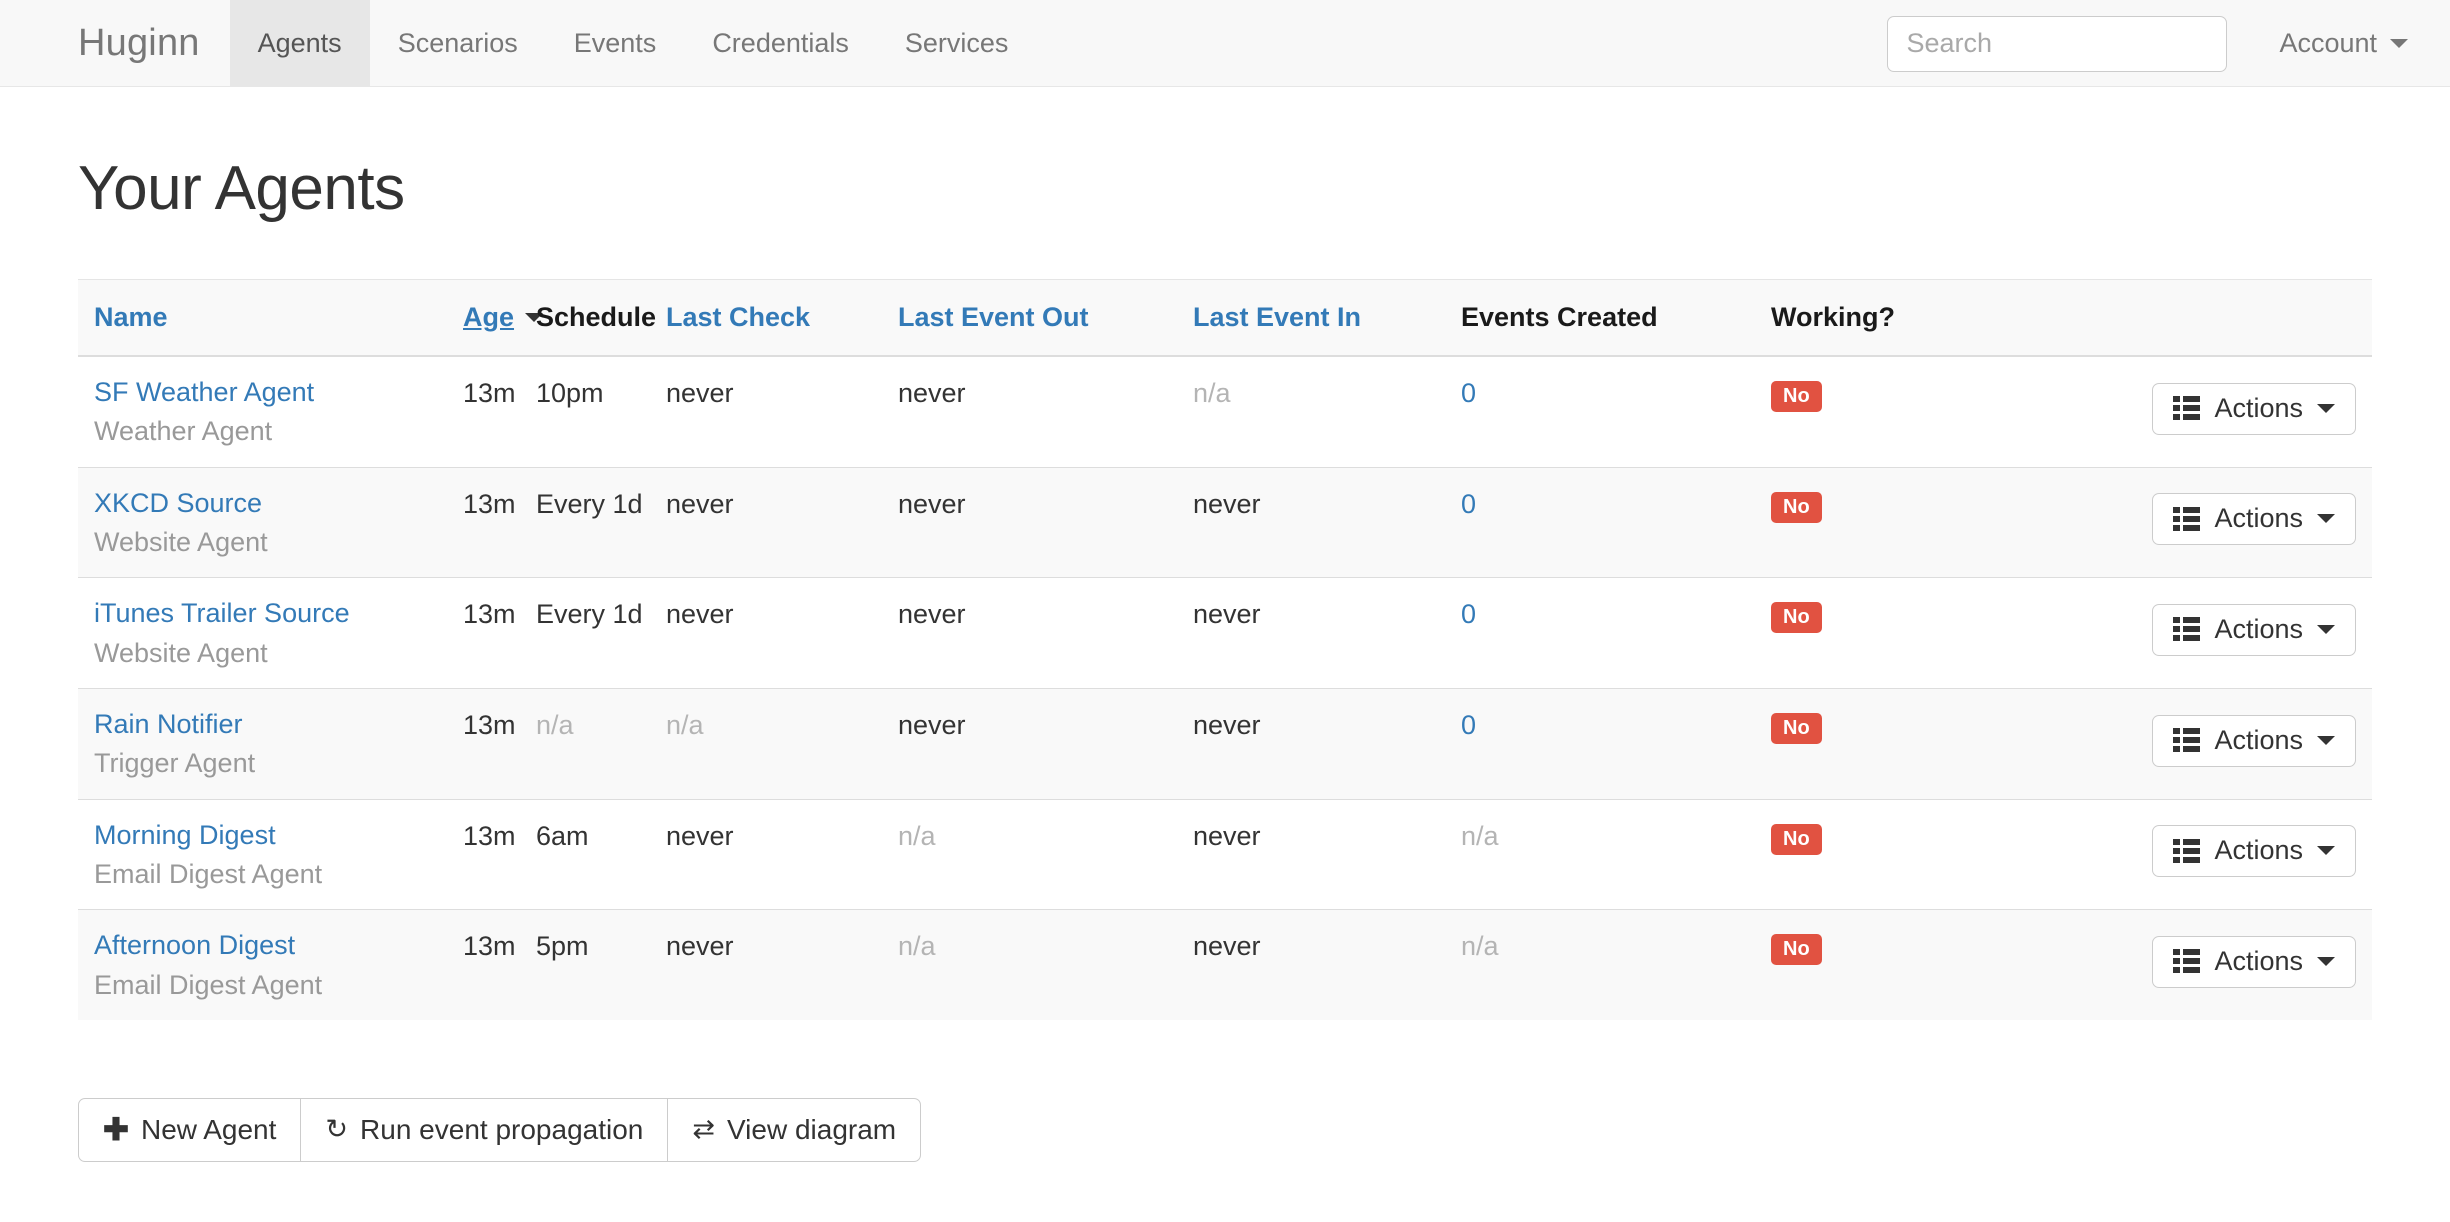  Describe the element at coordinates (738, 317) in the screenshot. I see `sort-link-last-check: Last Check` at that location.